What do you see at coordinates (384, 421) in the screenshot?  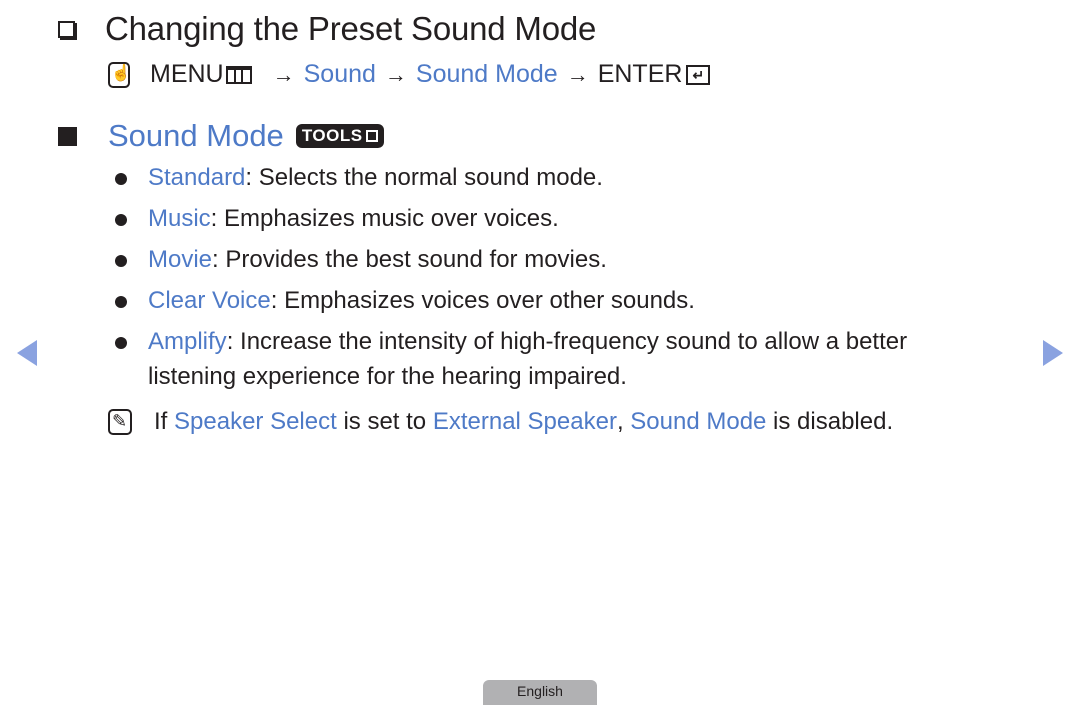 I see `note-mid: is set to` at bounding box center [384, 421].